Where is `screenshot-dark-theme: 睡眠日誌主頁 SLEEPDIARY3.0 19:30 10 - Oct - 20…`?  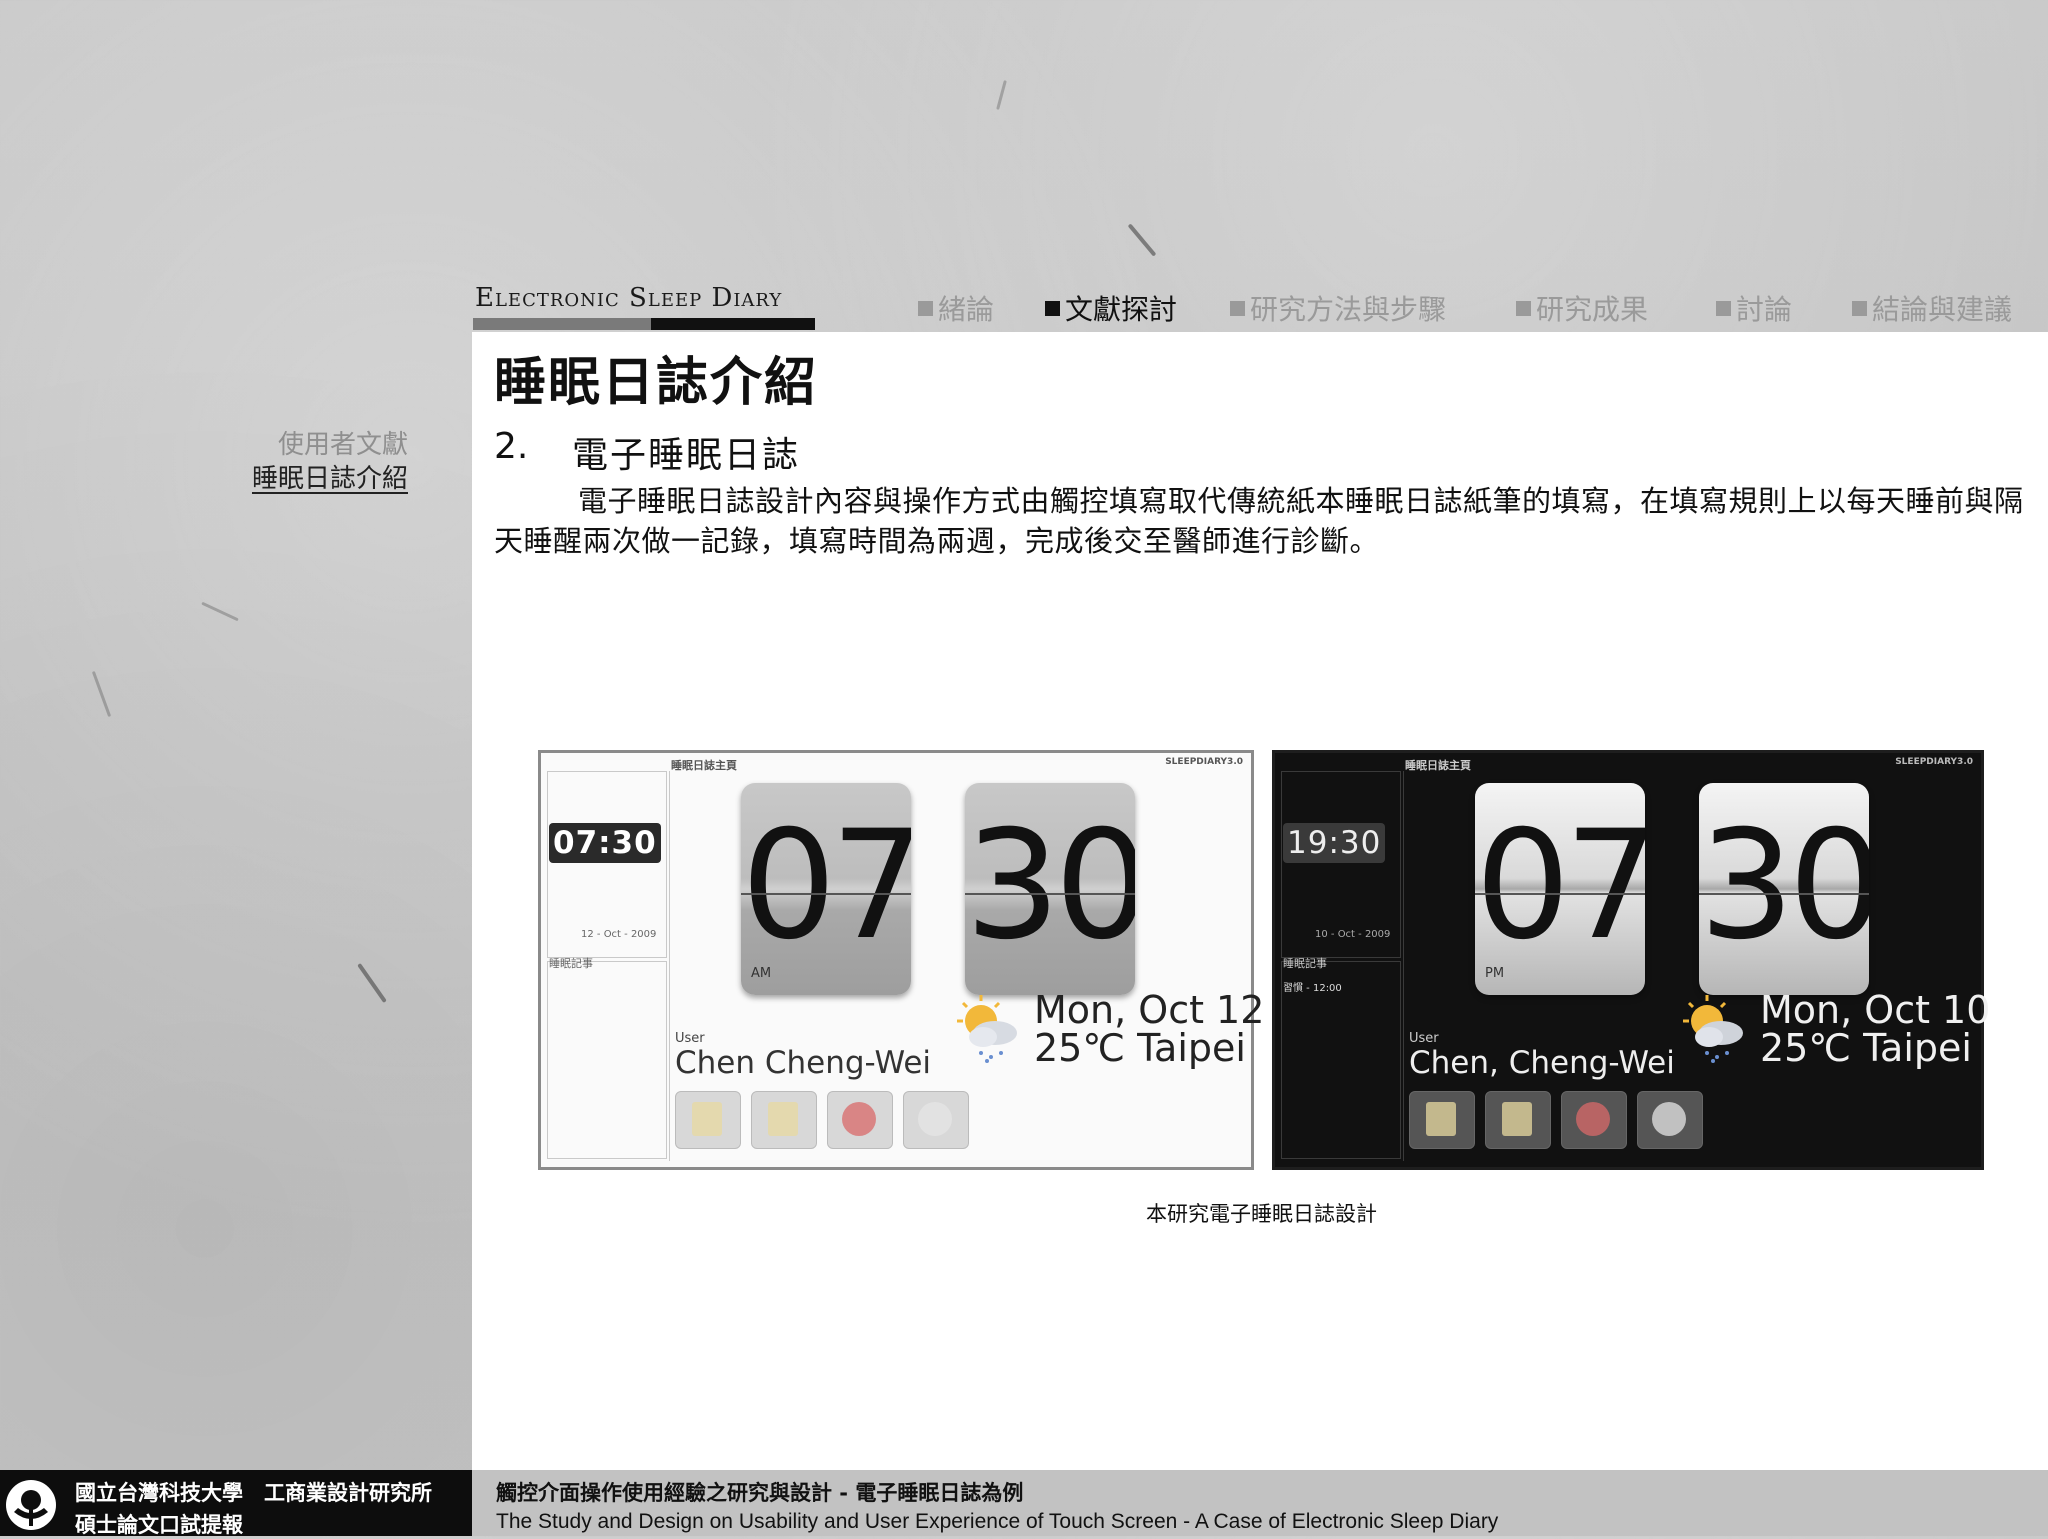
screenshot-dark-theme: 睡眠日誌主頁 SLEEPDIARY3.0 19:30 10 - Oct - 20… is located at coordinates (1631, 960).